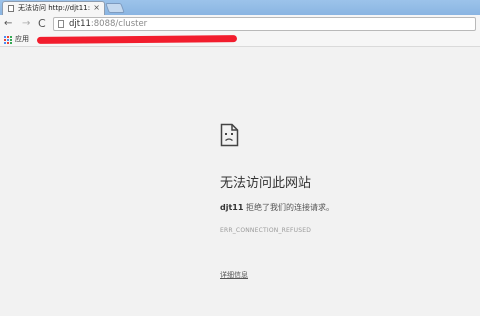 The width and height of the screenshot is (480, 316). What do you see at coordinates (264, 24) in the screenshot?
I see `address-bar: djt11:8088/cluster` at bounding box center [264, 24].